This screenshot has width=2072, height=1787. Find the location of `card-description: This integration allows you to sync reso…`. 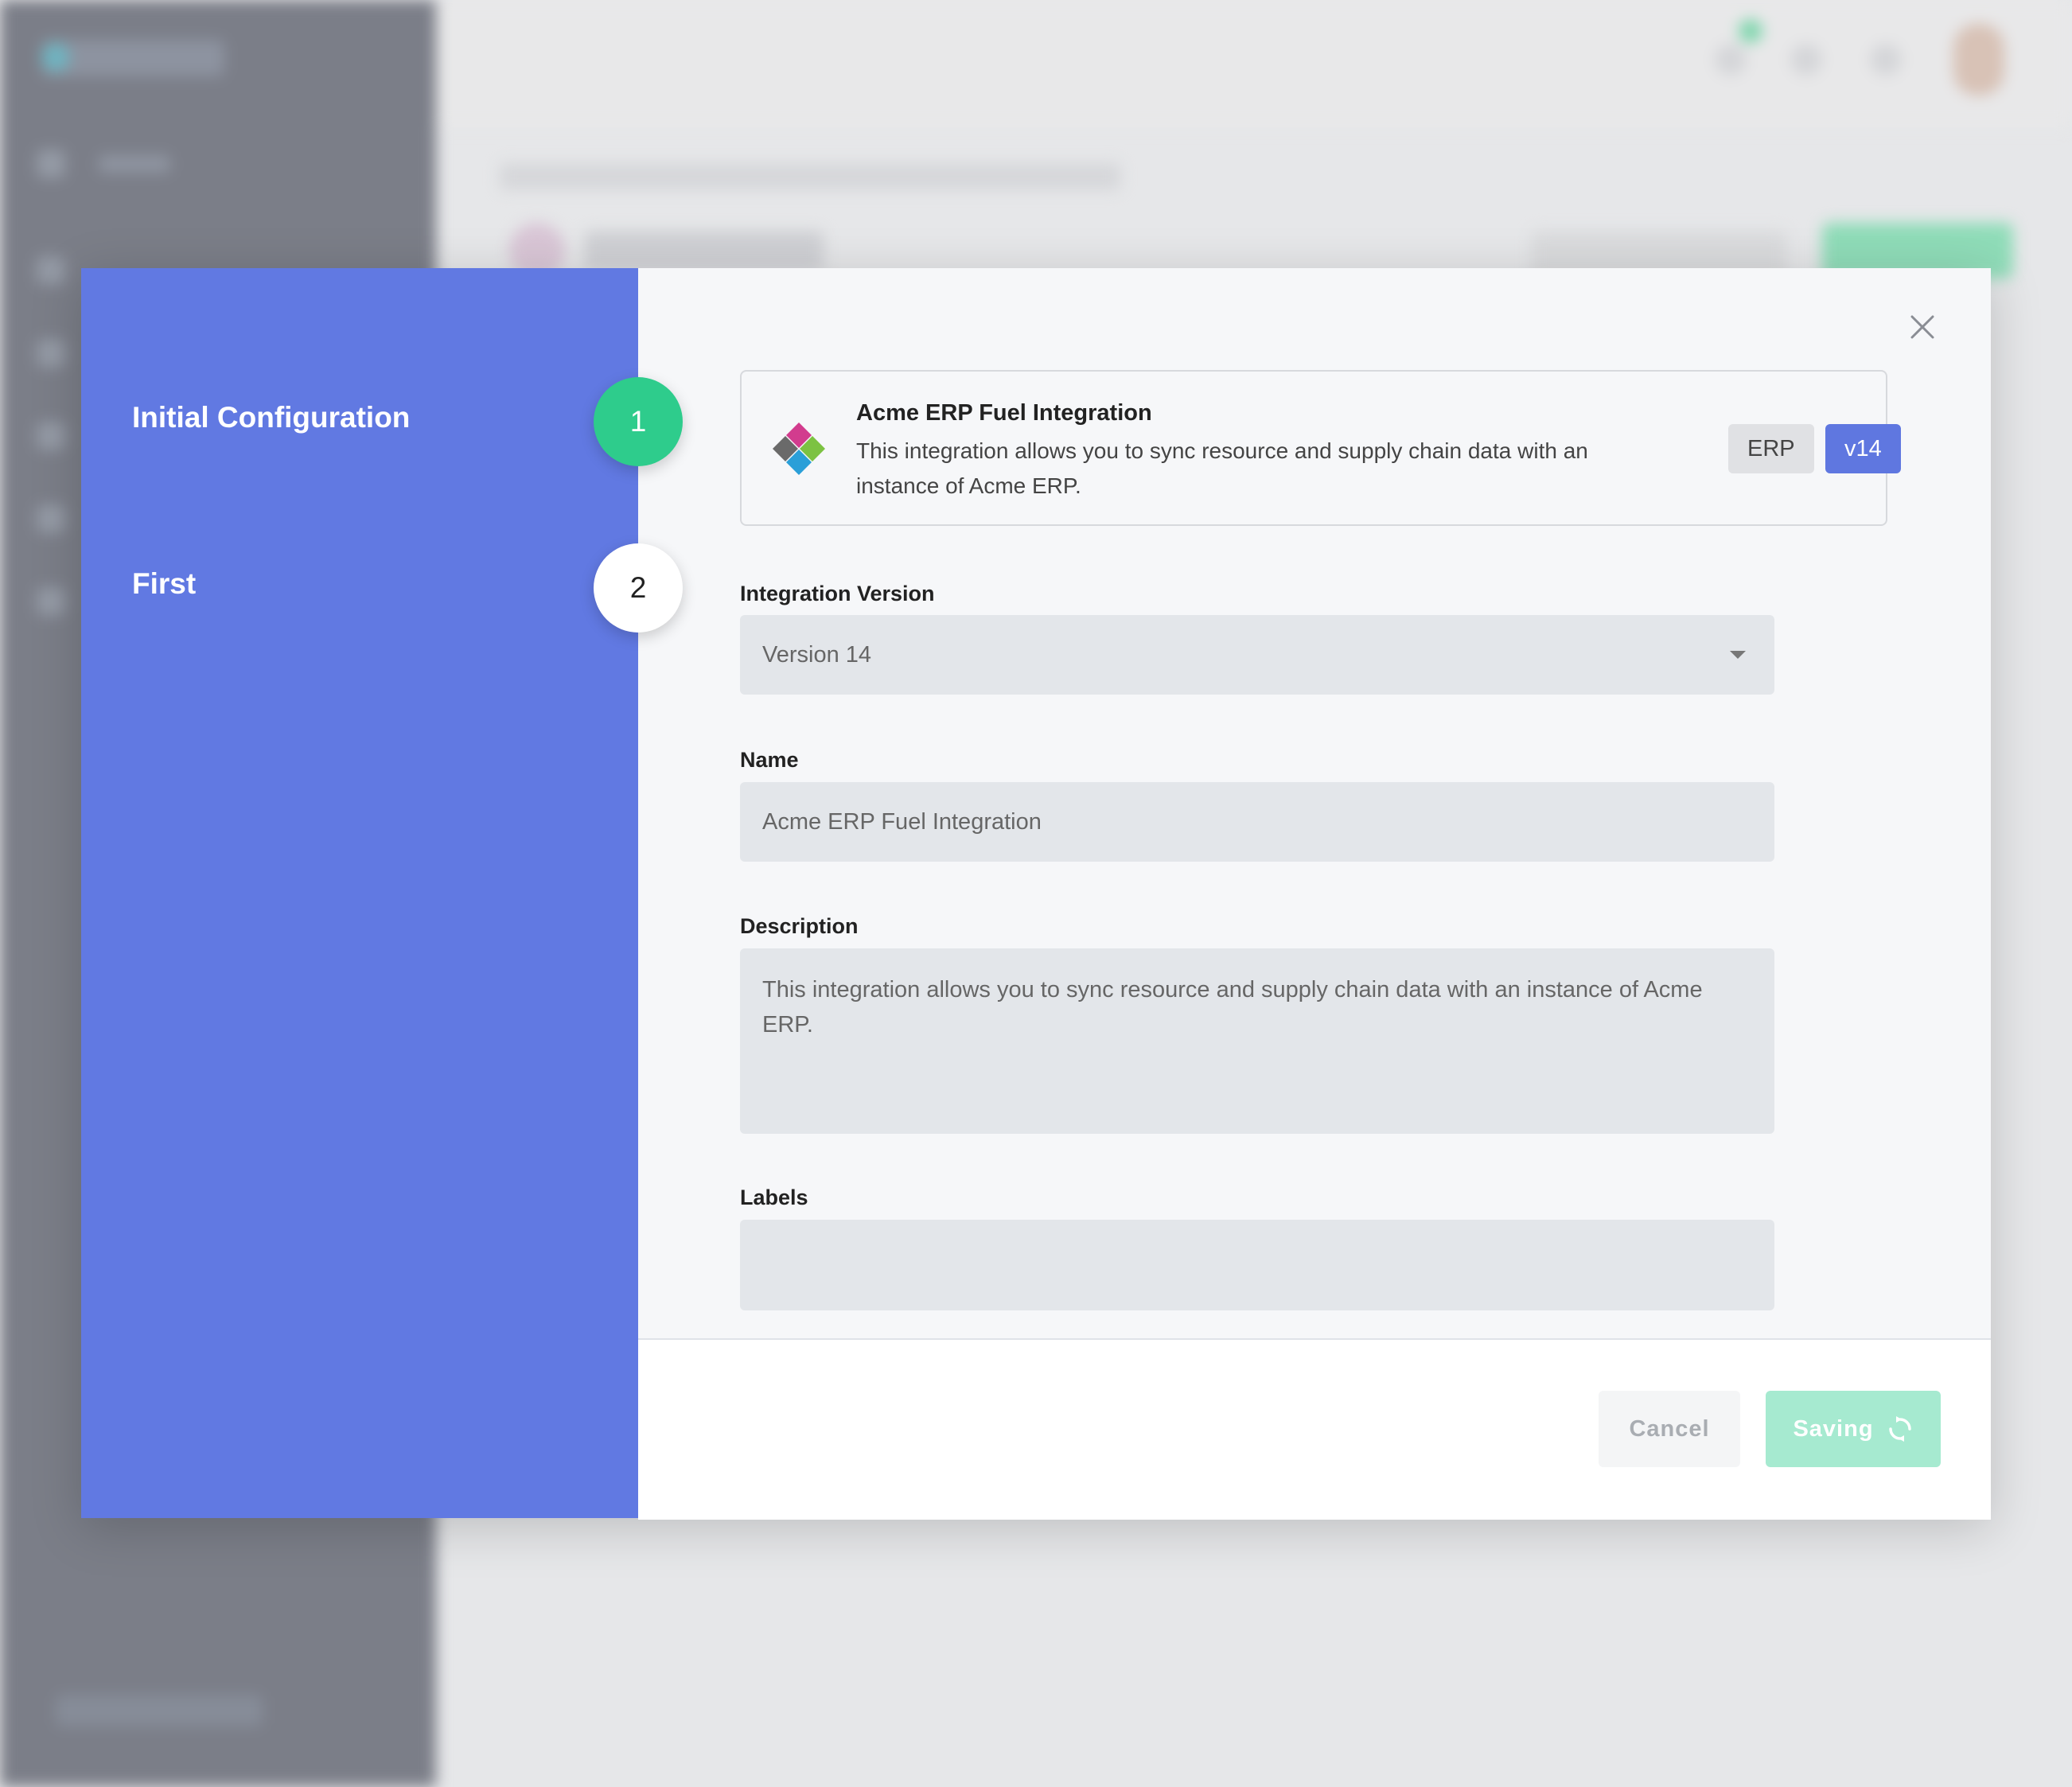

card-description: This integration allows you to sync reso… is located at coordinates (1222, 468).